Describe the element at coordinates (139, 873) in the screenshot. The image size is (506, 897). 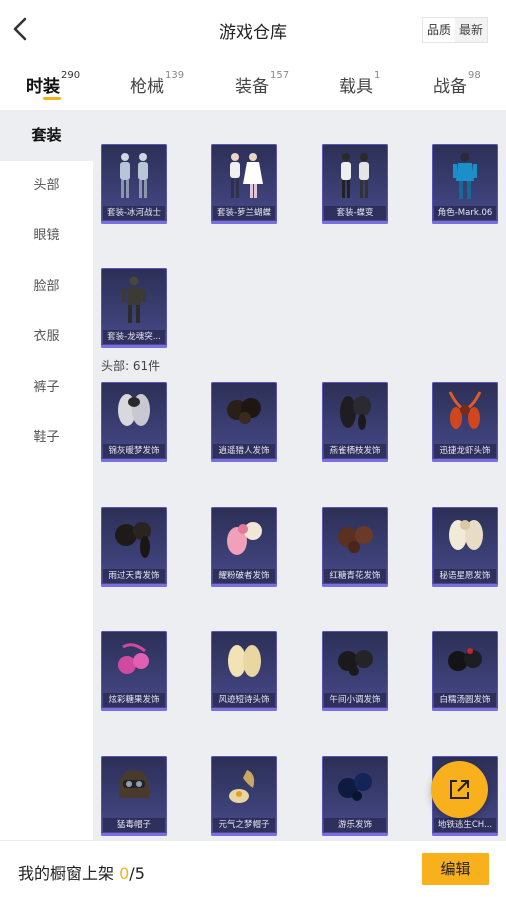
I see `showcase-total-count: 5` at that location.